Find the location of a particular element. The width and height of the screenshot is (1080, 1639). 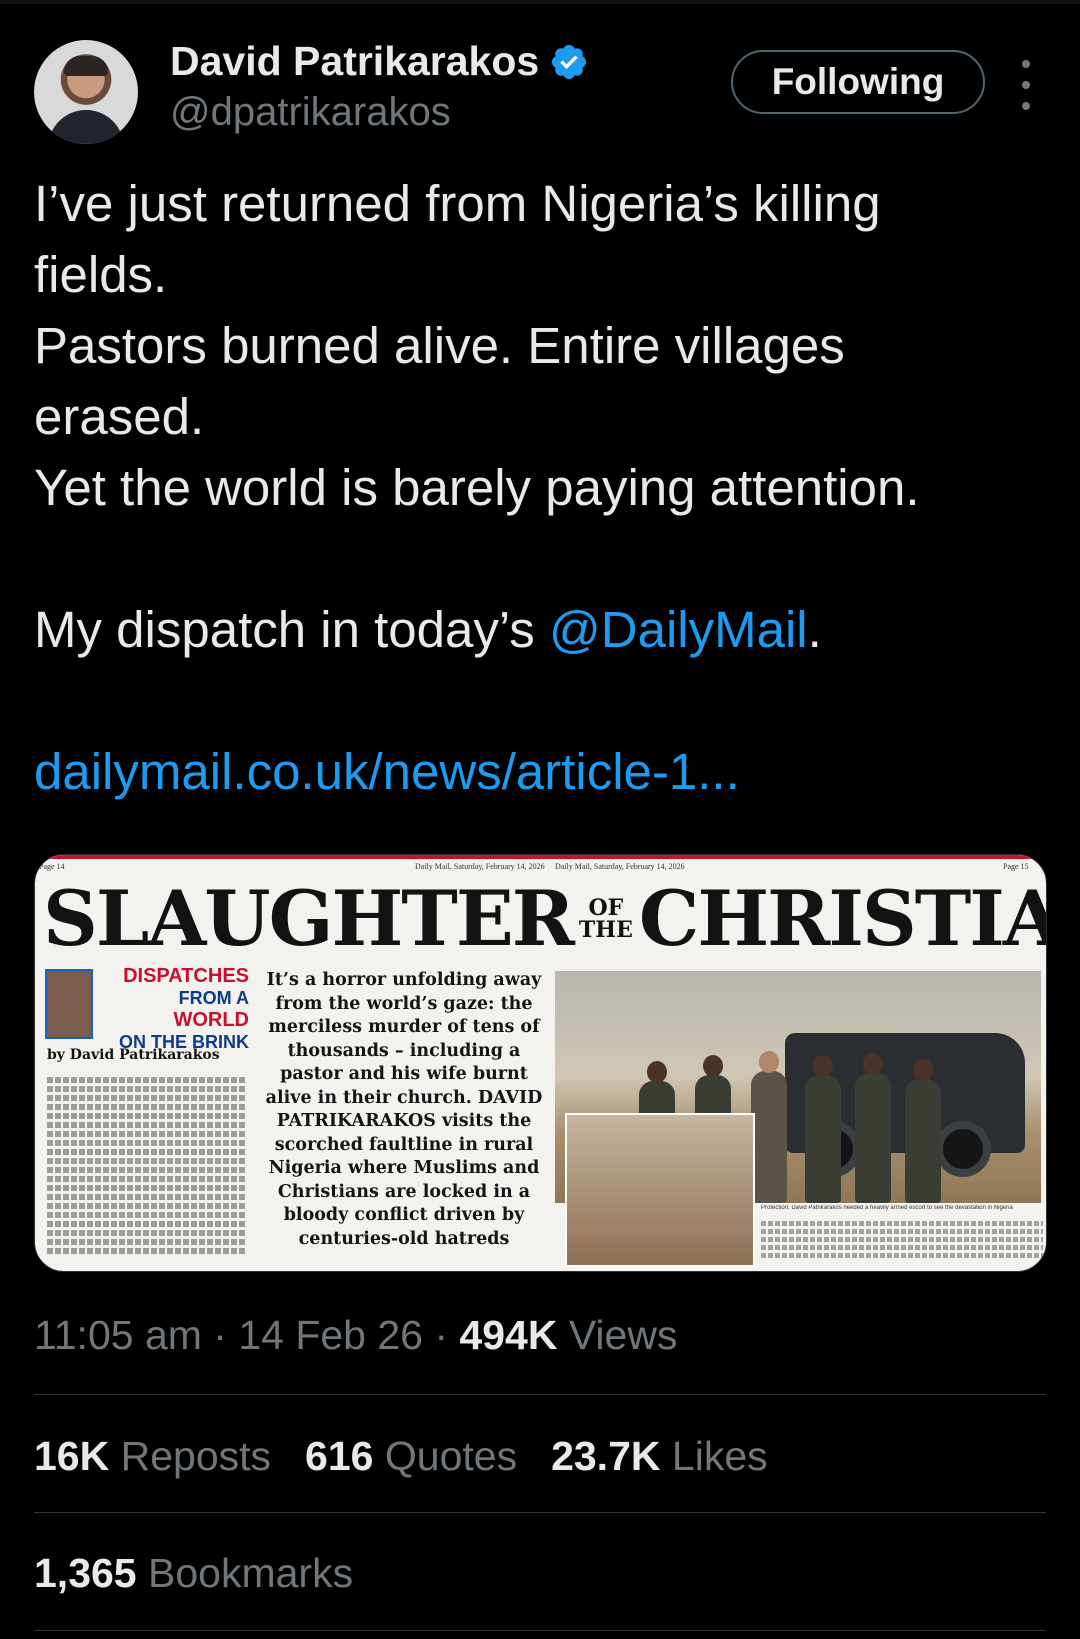

headline-of-the: OF THE is located at coordinates (606, 919).